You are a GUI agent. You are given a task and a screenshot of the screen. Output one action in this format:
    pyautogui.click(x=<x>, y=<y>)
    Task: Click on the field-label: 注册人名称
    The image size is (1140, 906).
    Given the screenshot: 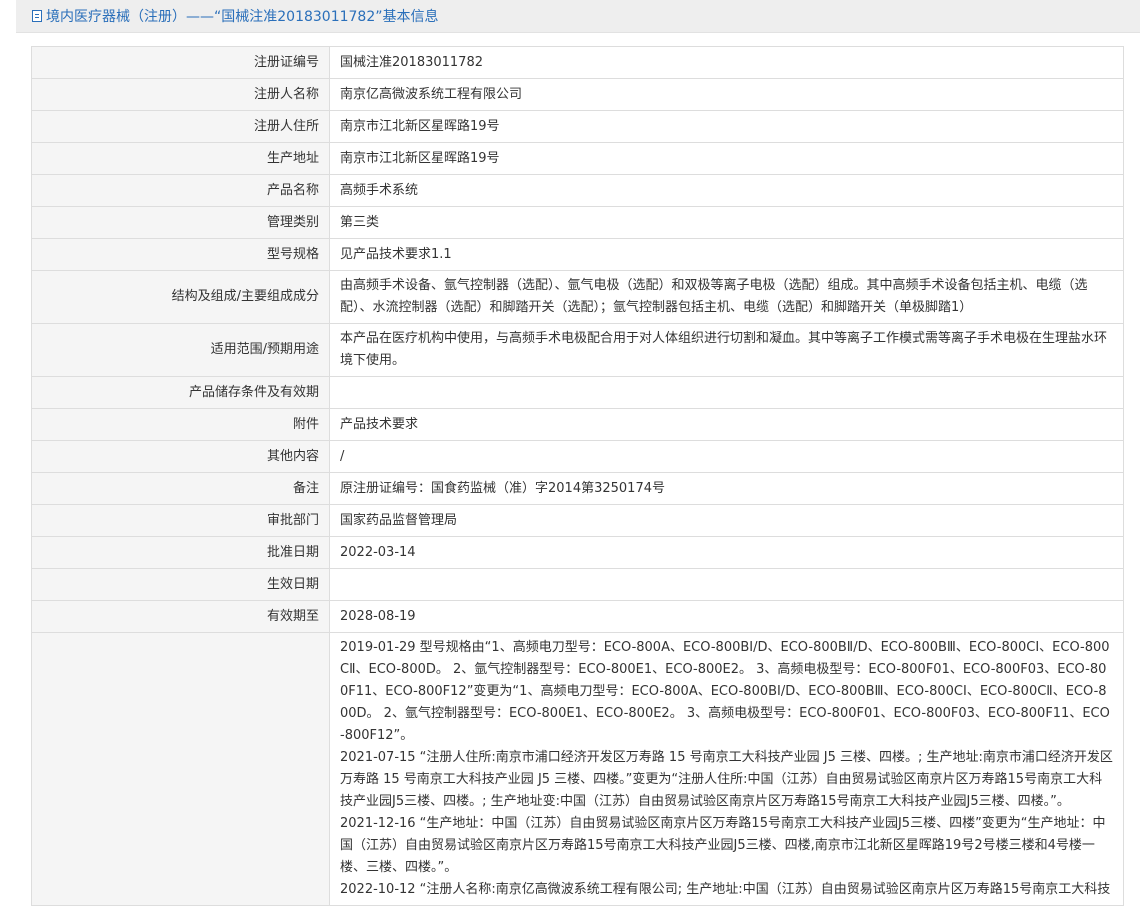 What is the action you would take?
    pyautogui.click(x=180, y=94)
    